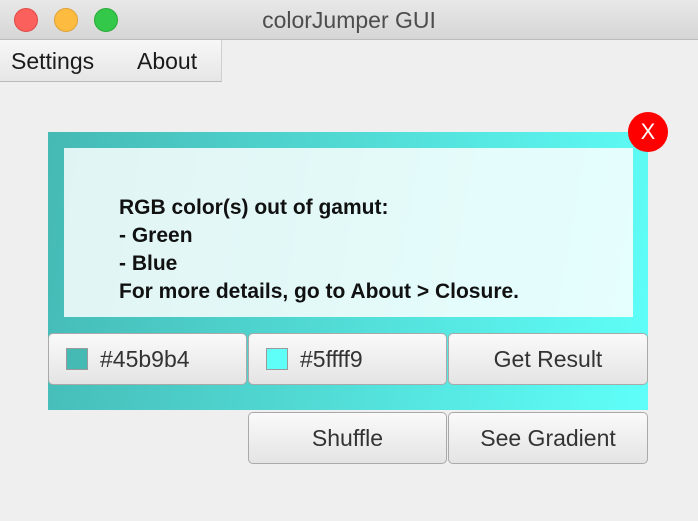 Image resolution: width=698 pixels, height=521 pixels. I want to click on get-result-label: Get Result, so click(548, 359).